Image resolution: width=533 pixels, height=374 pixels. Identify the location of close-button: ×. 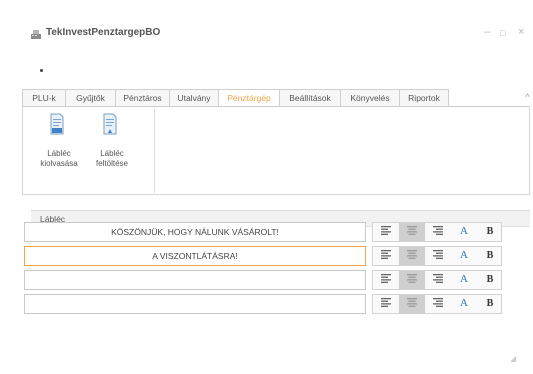
(521, 32).